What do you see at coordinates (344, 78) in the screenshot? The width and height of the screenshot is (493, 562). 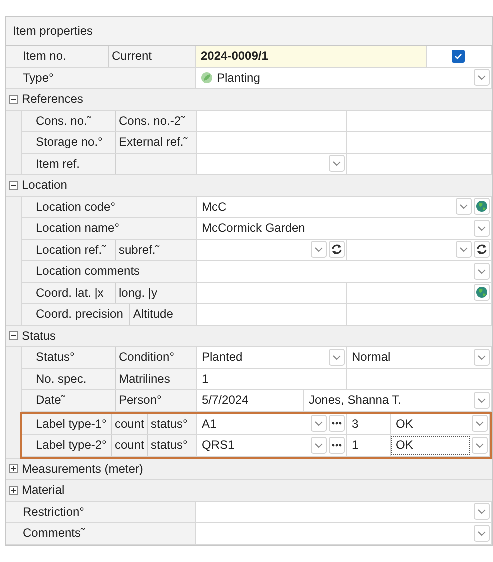 I see `value-field: Planting` at bounding box center [344, 78].